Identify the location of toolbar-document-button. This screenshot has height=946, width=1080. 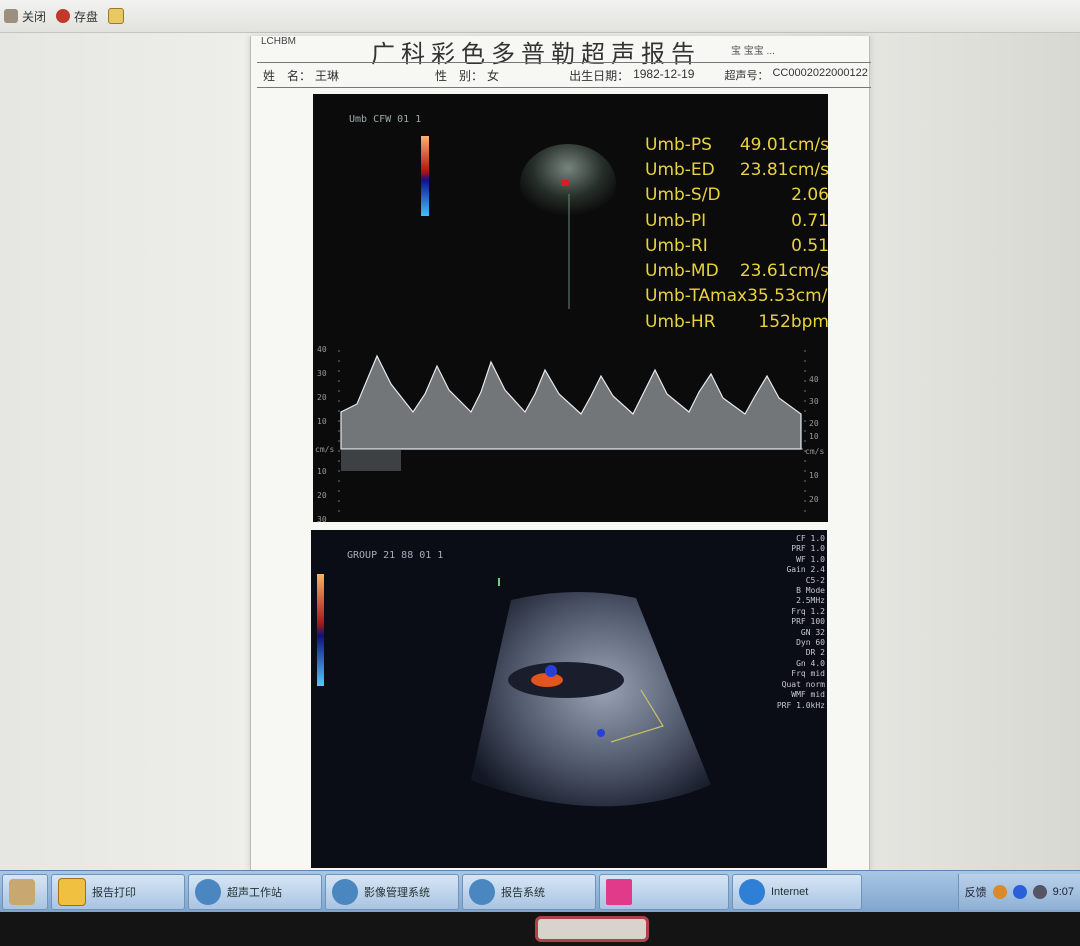
(116, 16).